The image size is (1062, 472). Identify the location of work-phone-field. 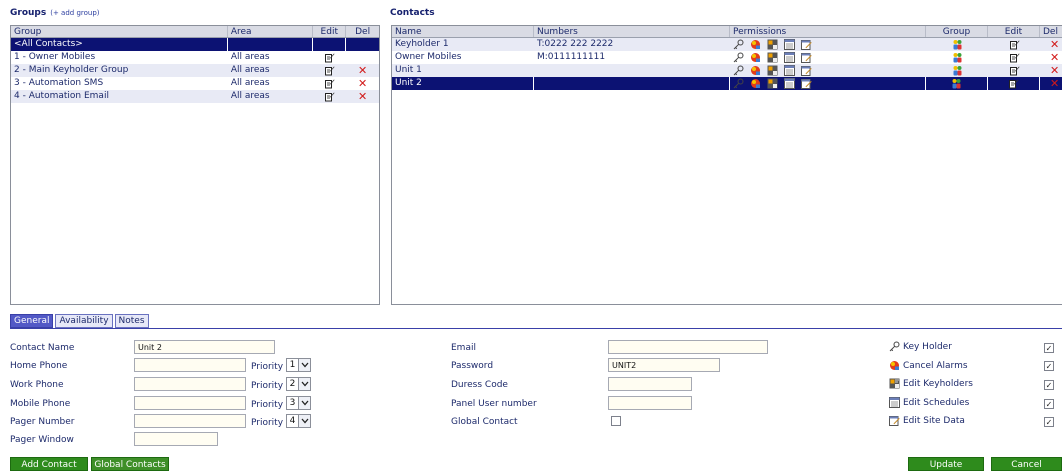
(190, 384).